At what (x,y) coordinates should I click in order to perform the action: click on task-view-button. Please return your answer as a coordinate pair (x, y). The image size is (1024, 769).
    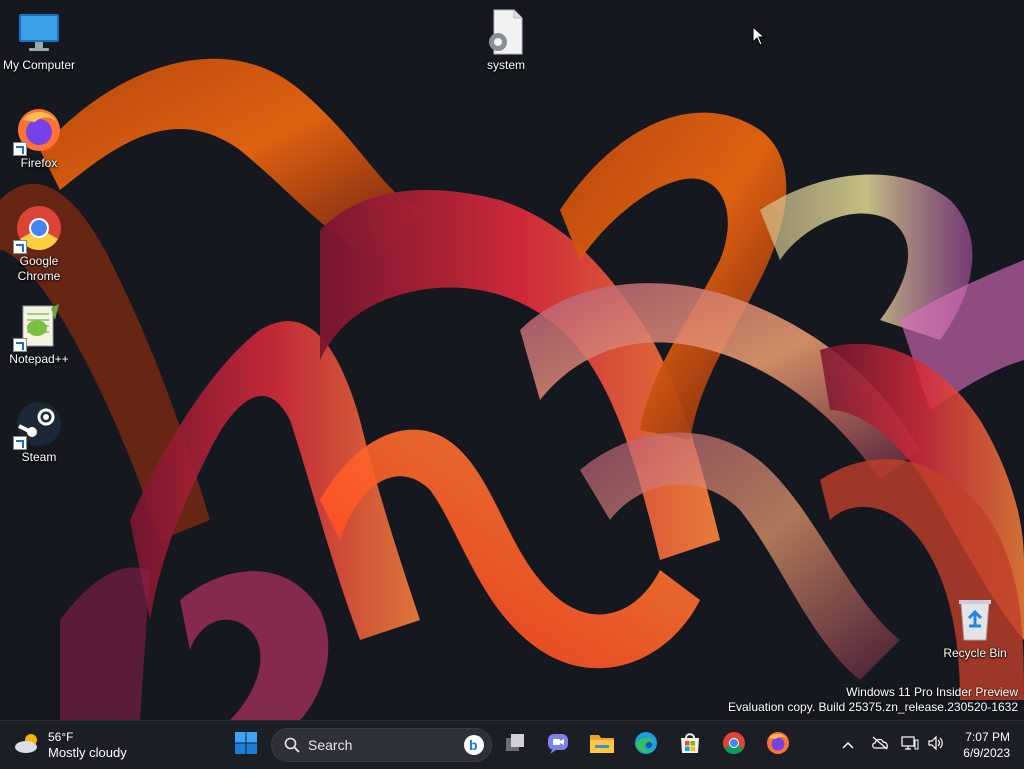
    Looking at the image, I should click on (515, 745).